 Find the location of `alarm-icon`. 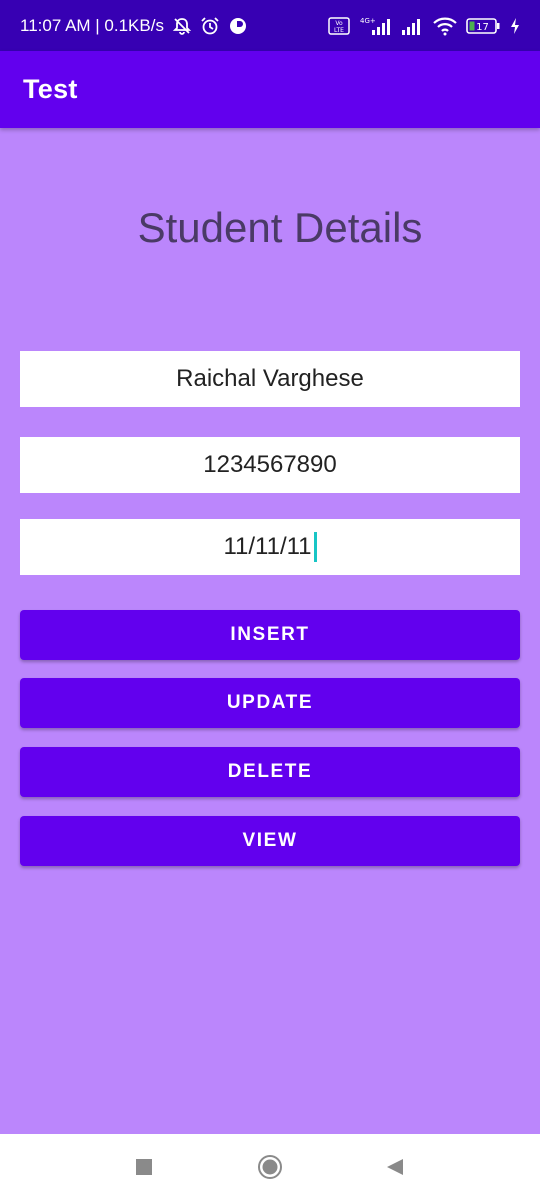

alarm-icon is located at coordinates (210, 26).